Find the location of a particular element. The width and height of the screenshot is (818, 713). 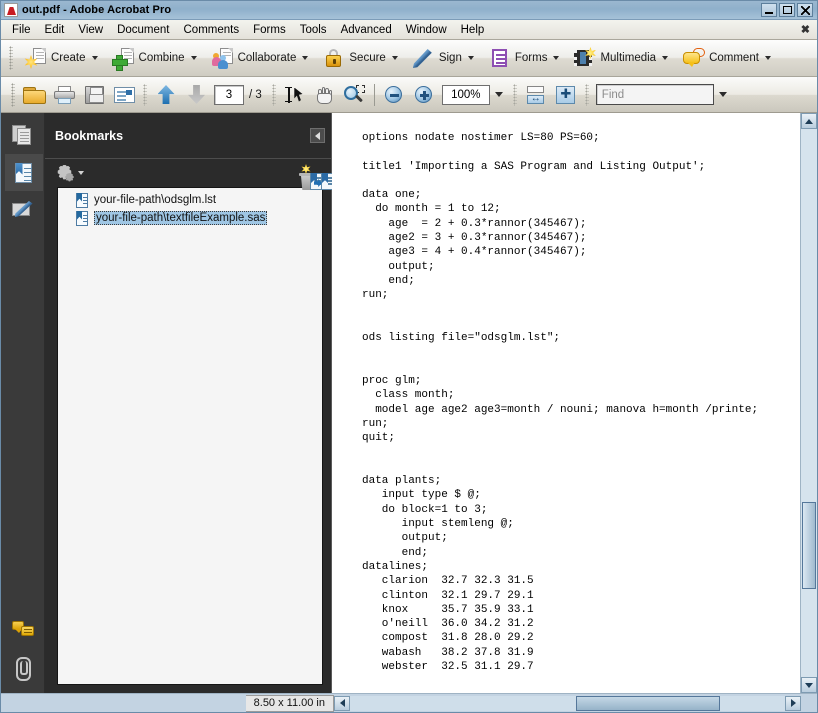

collaborate-button: Collaborate is located at coordinates (260, 58).